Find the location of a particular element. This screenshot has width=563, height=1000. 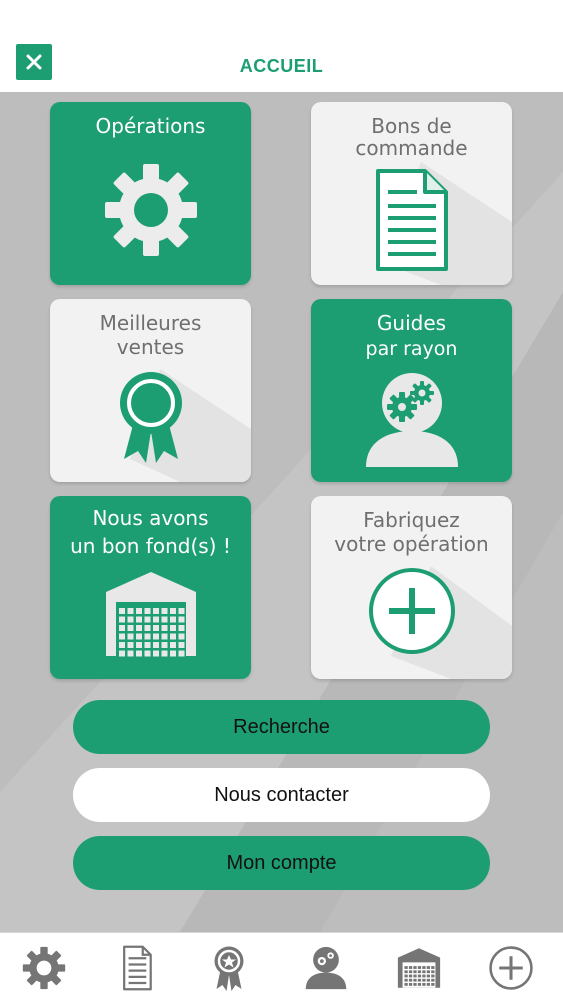

page-title: ACCUEIL is located at coordinates (281, 66).